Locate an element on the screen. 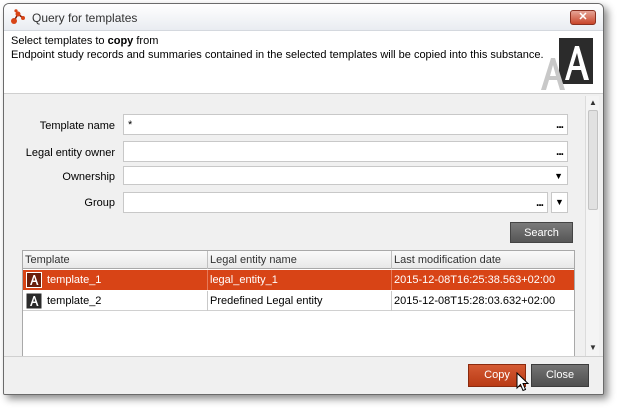 The image size is (622, 411). form-scrollbar: ▲ ▼ is located at coordinates (592, 226).